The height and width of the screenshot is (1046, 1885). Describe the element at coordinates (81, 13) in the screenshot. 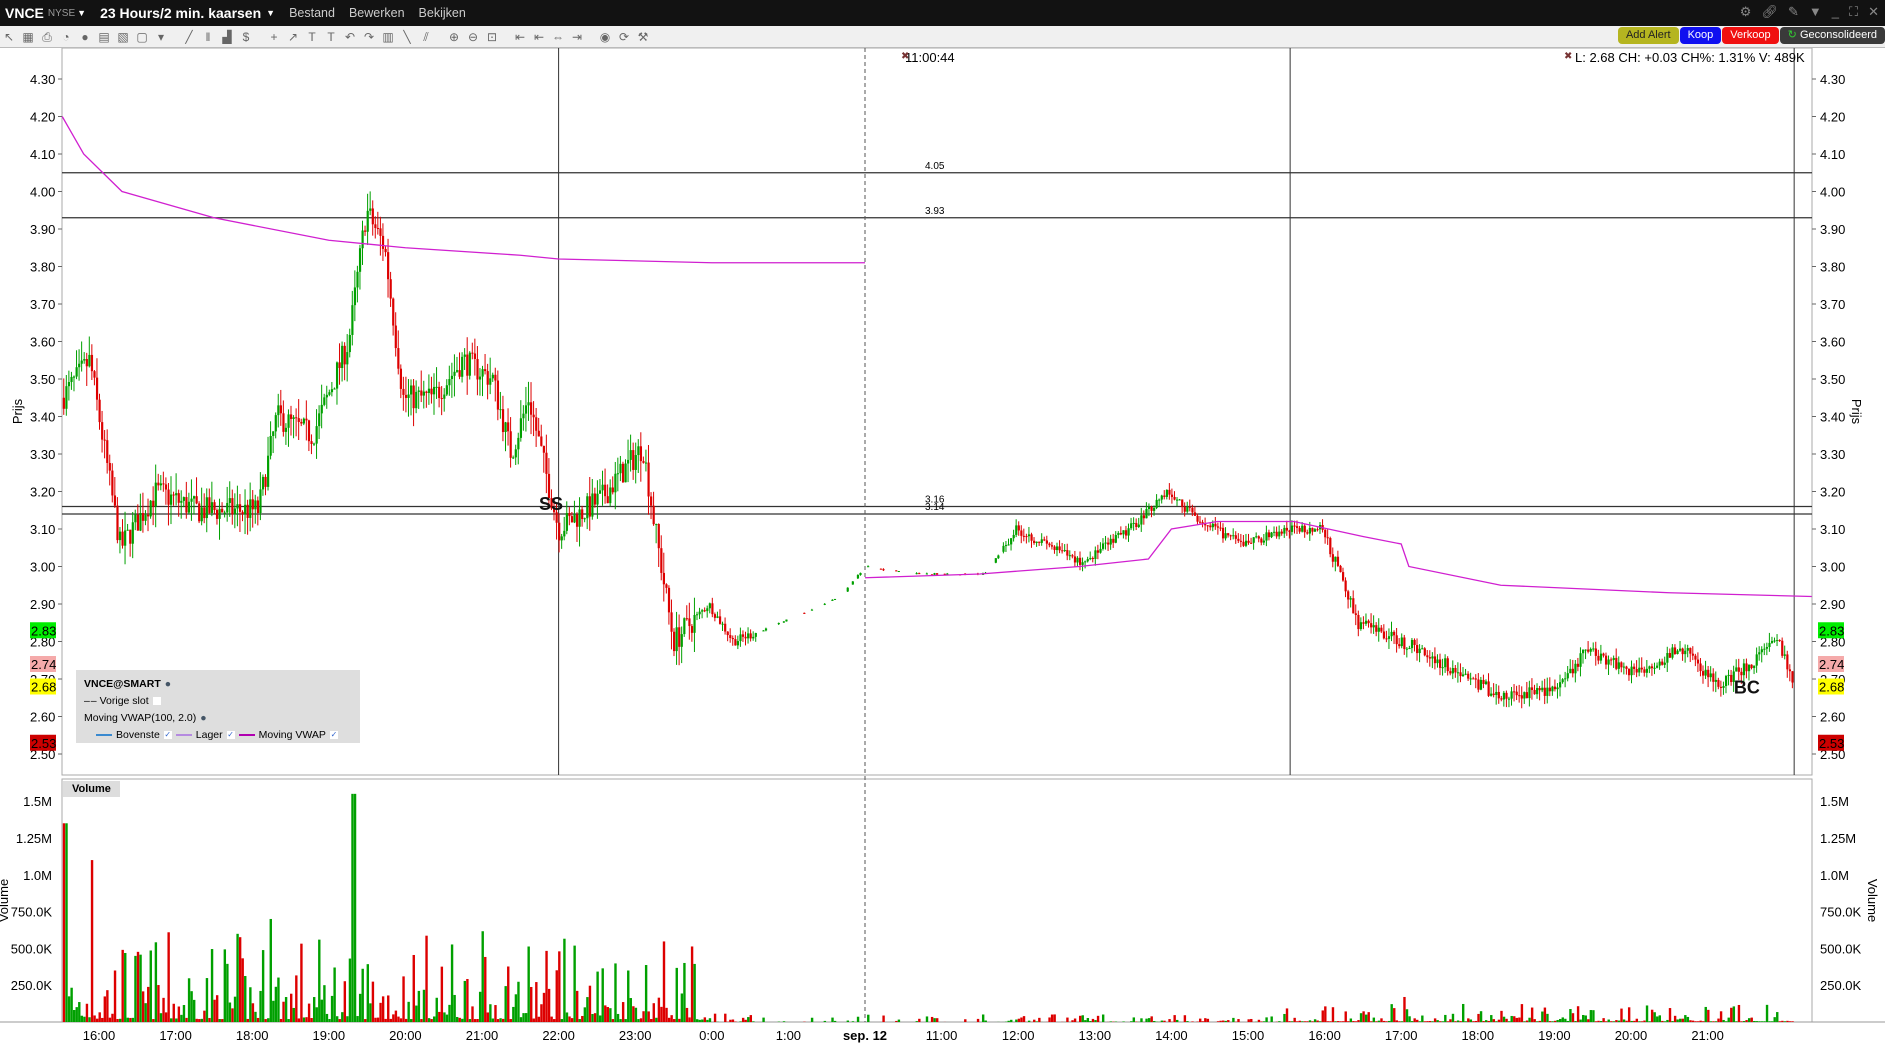

I see `symbol-dropdown-icon: ▼` at that location.